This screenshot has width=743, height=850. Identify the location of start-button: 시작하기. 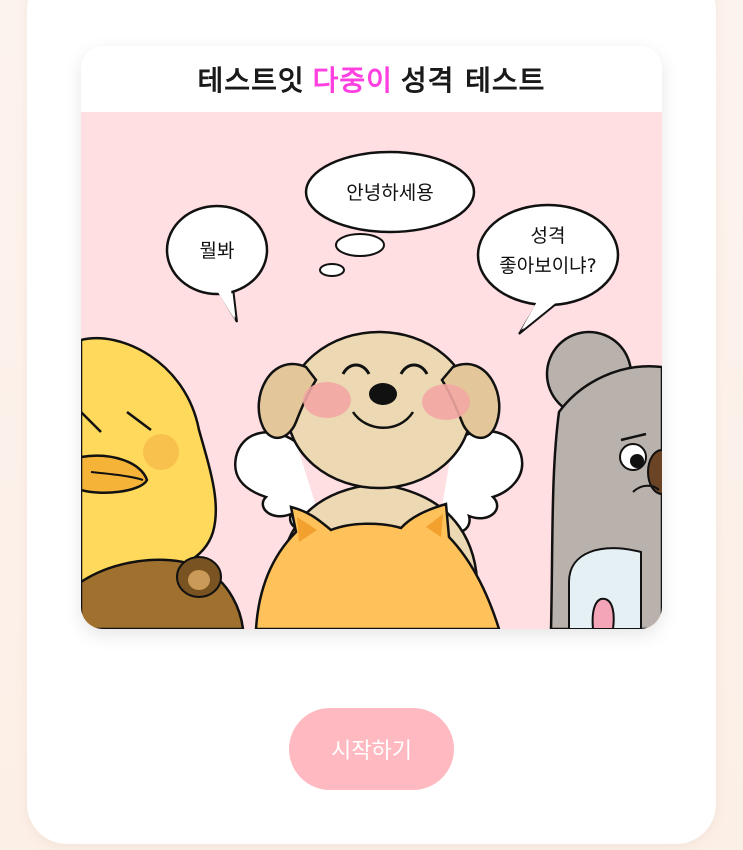
(371, 749).